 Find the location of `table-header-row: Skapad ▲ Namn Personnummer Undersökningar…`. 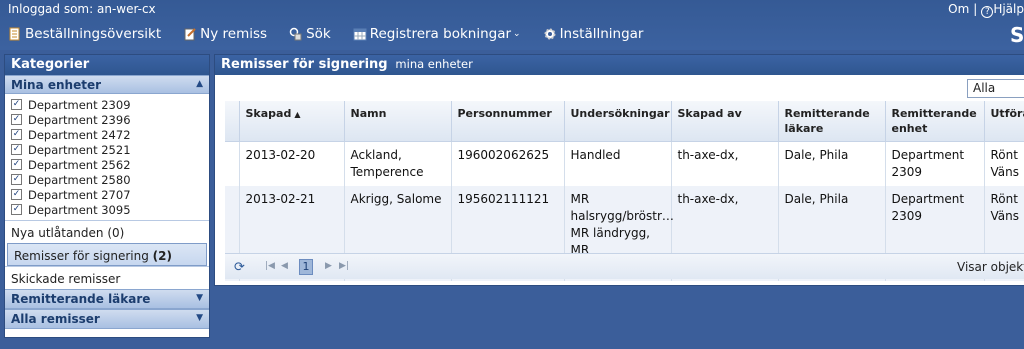

table-header-row: Skapad ▲ Namn Personnummer Undersökningar… is located at coordinates (624, 121).